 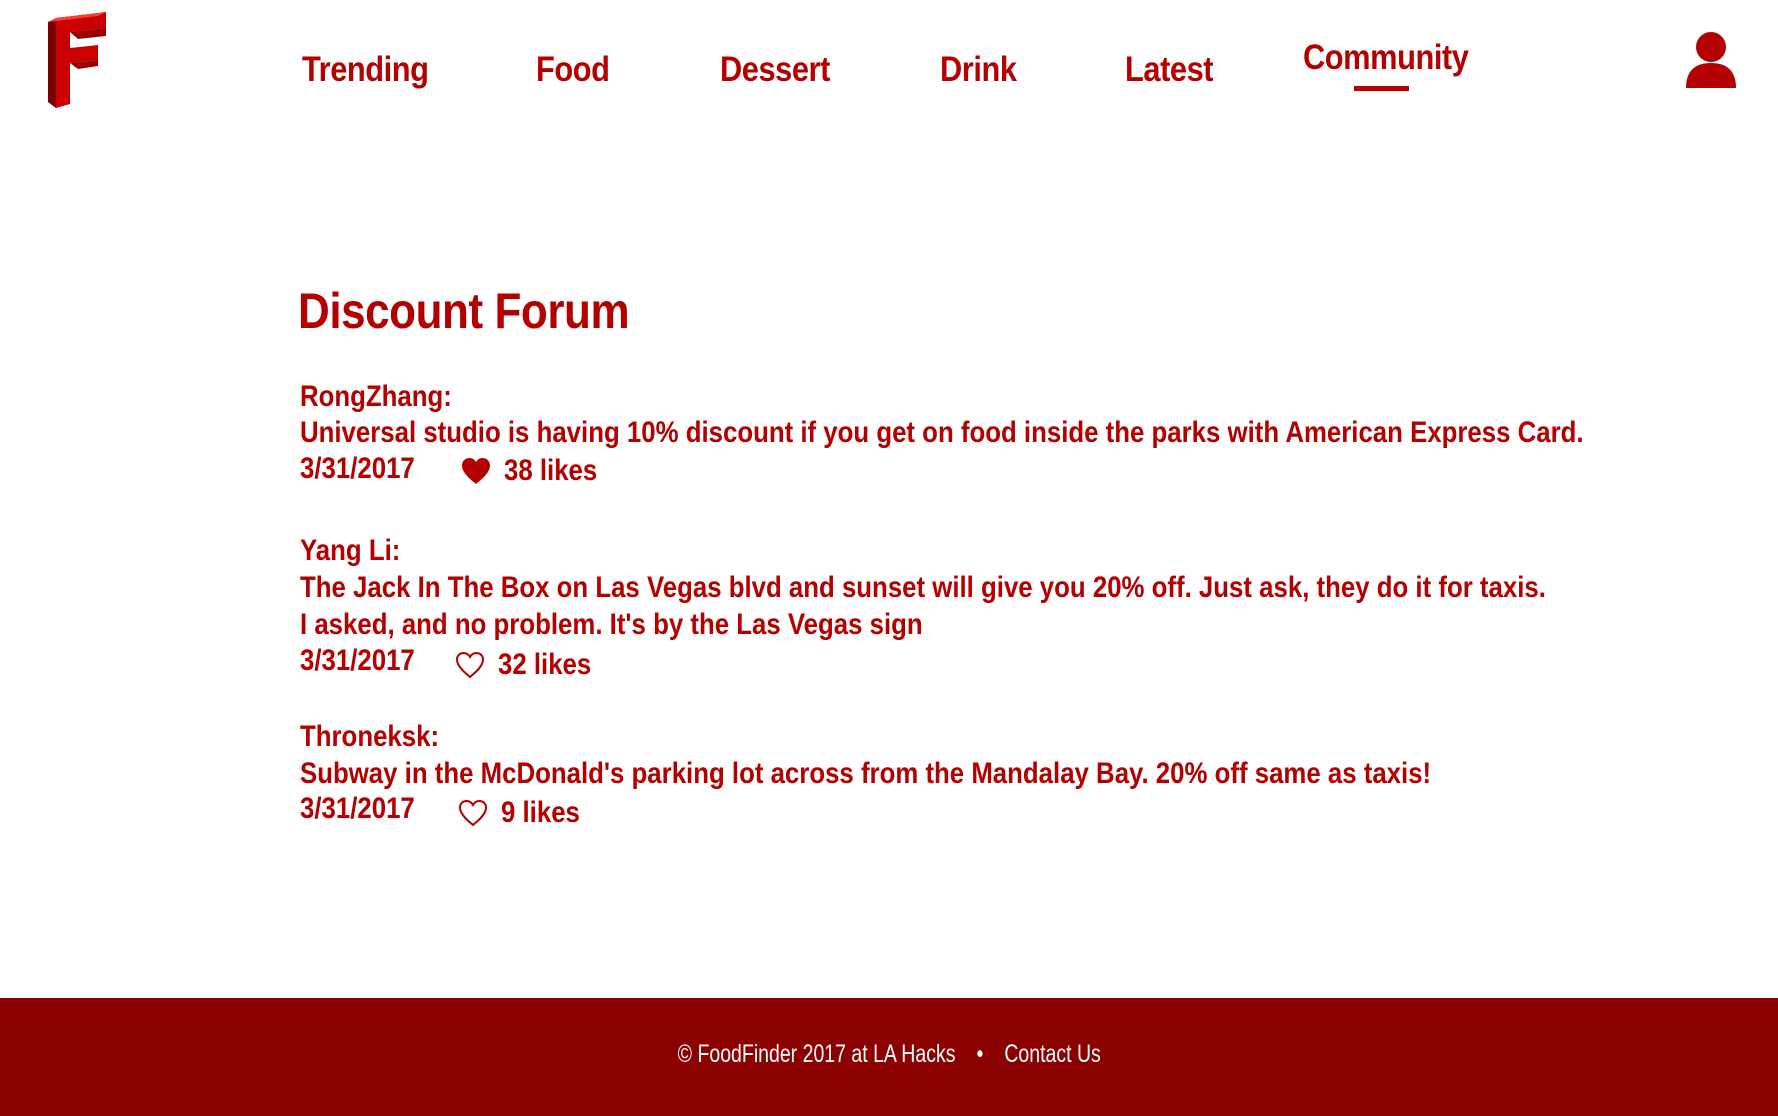 I want to click on post-likes: 38 likes, so click(x=536, y=471).